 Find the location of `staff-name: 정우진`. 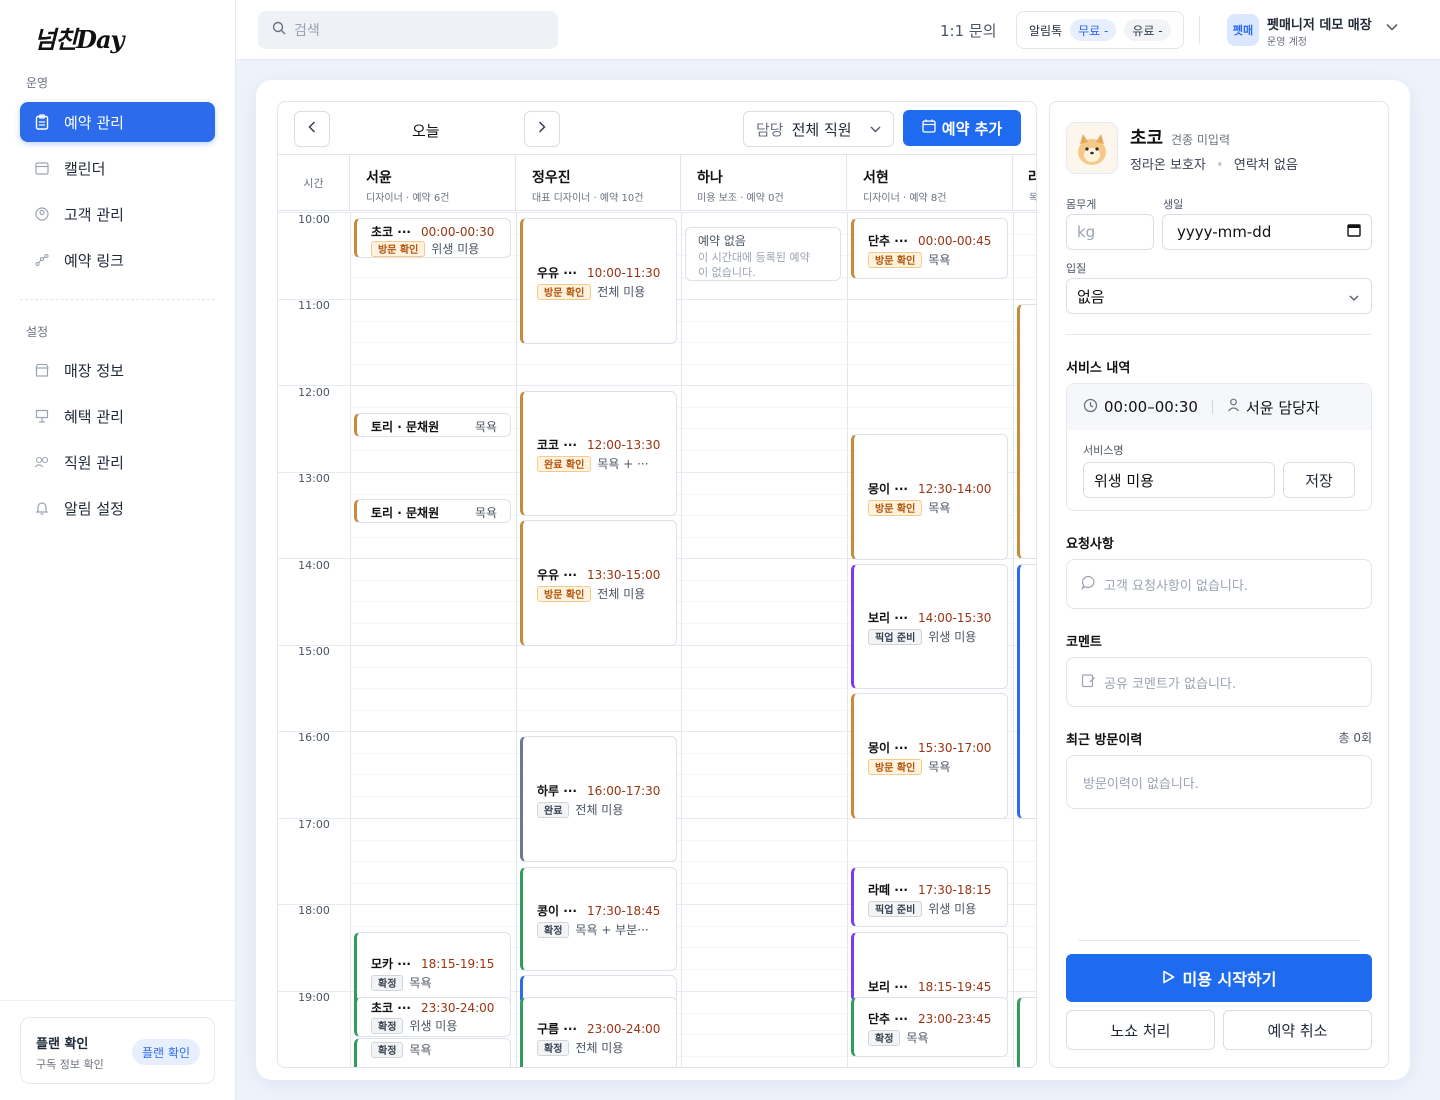

staff-name: 정우진 is located at coordinates (551, 178).